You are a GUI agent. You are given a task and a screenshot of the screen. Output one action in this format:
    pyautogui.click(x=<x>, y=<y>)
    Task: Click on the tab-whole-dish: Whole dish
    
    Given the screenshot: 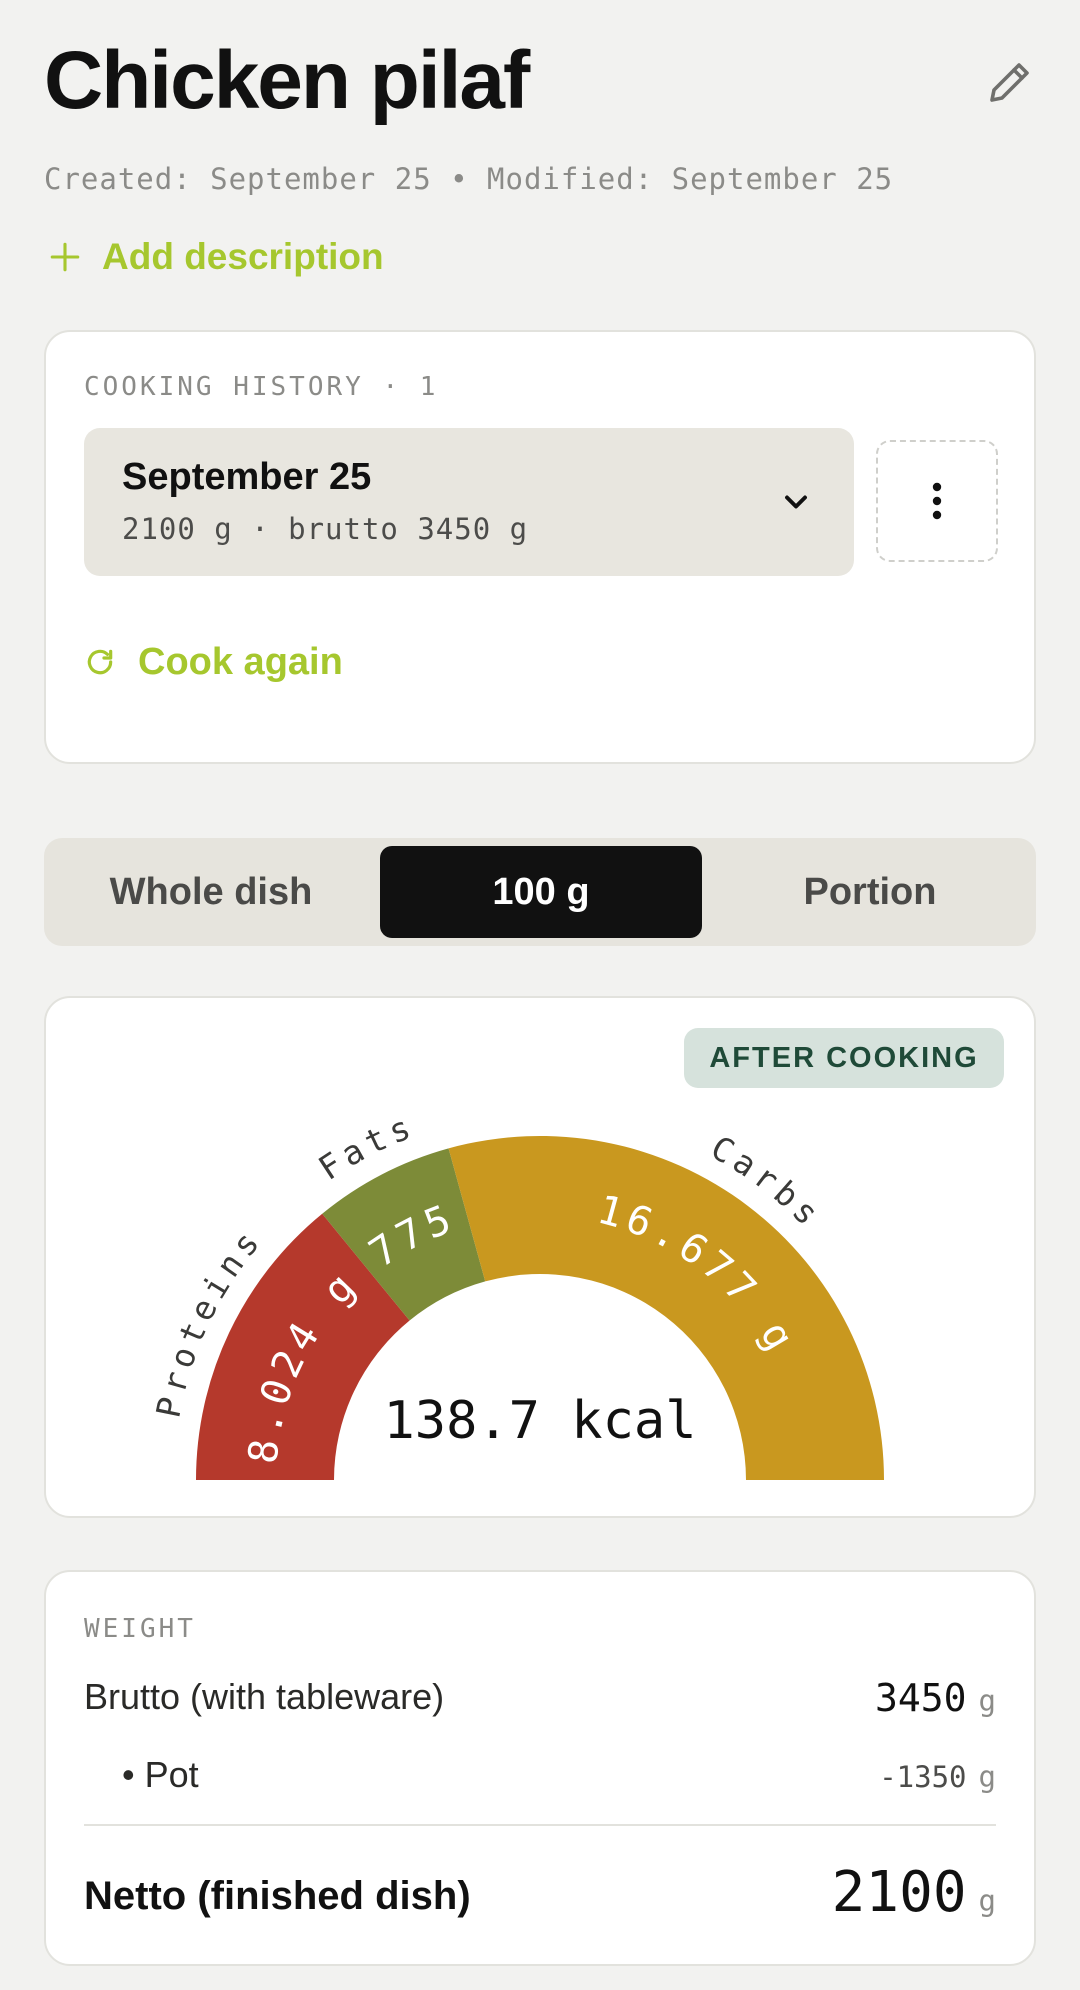 What is the action you would take?
    pyautogui.click(x=211, y=892)
    